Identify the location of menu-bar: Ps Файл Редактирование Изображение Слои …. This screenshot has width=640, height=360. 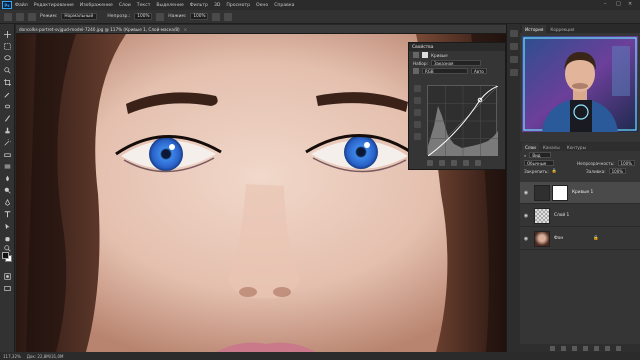
(320, 5).